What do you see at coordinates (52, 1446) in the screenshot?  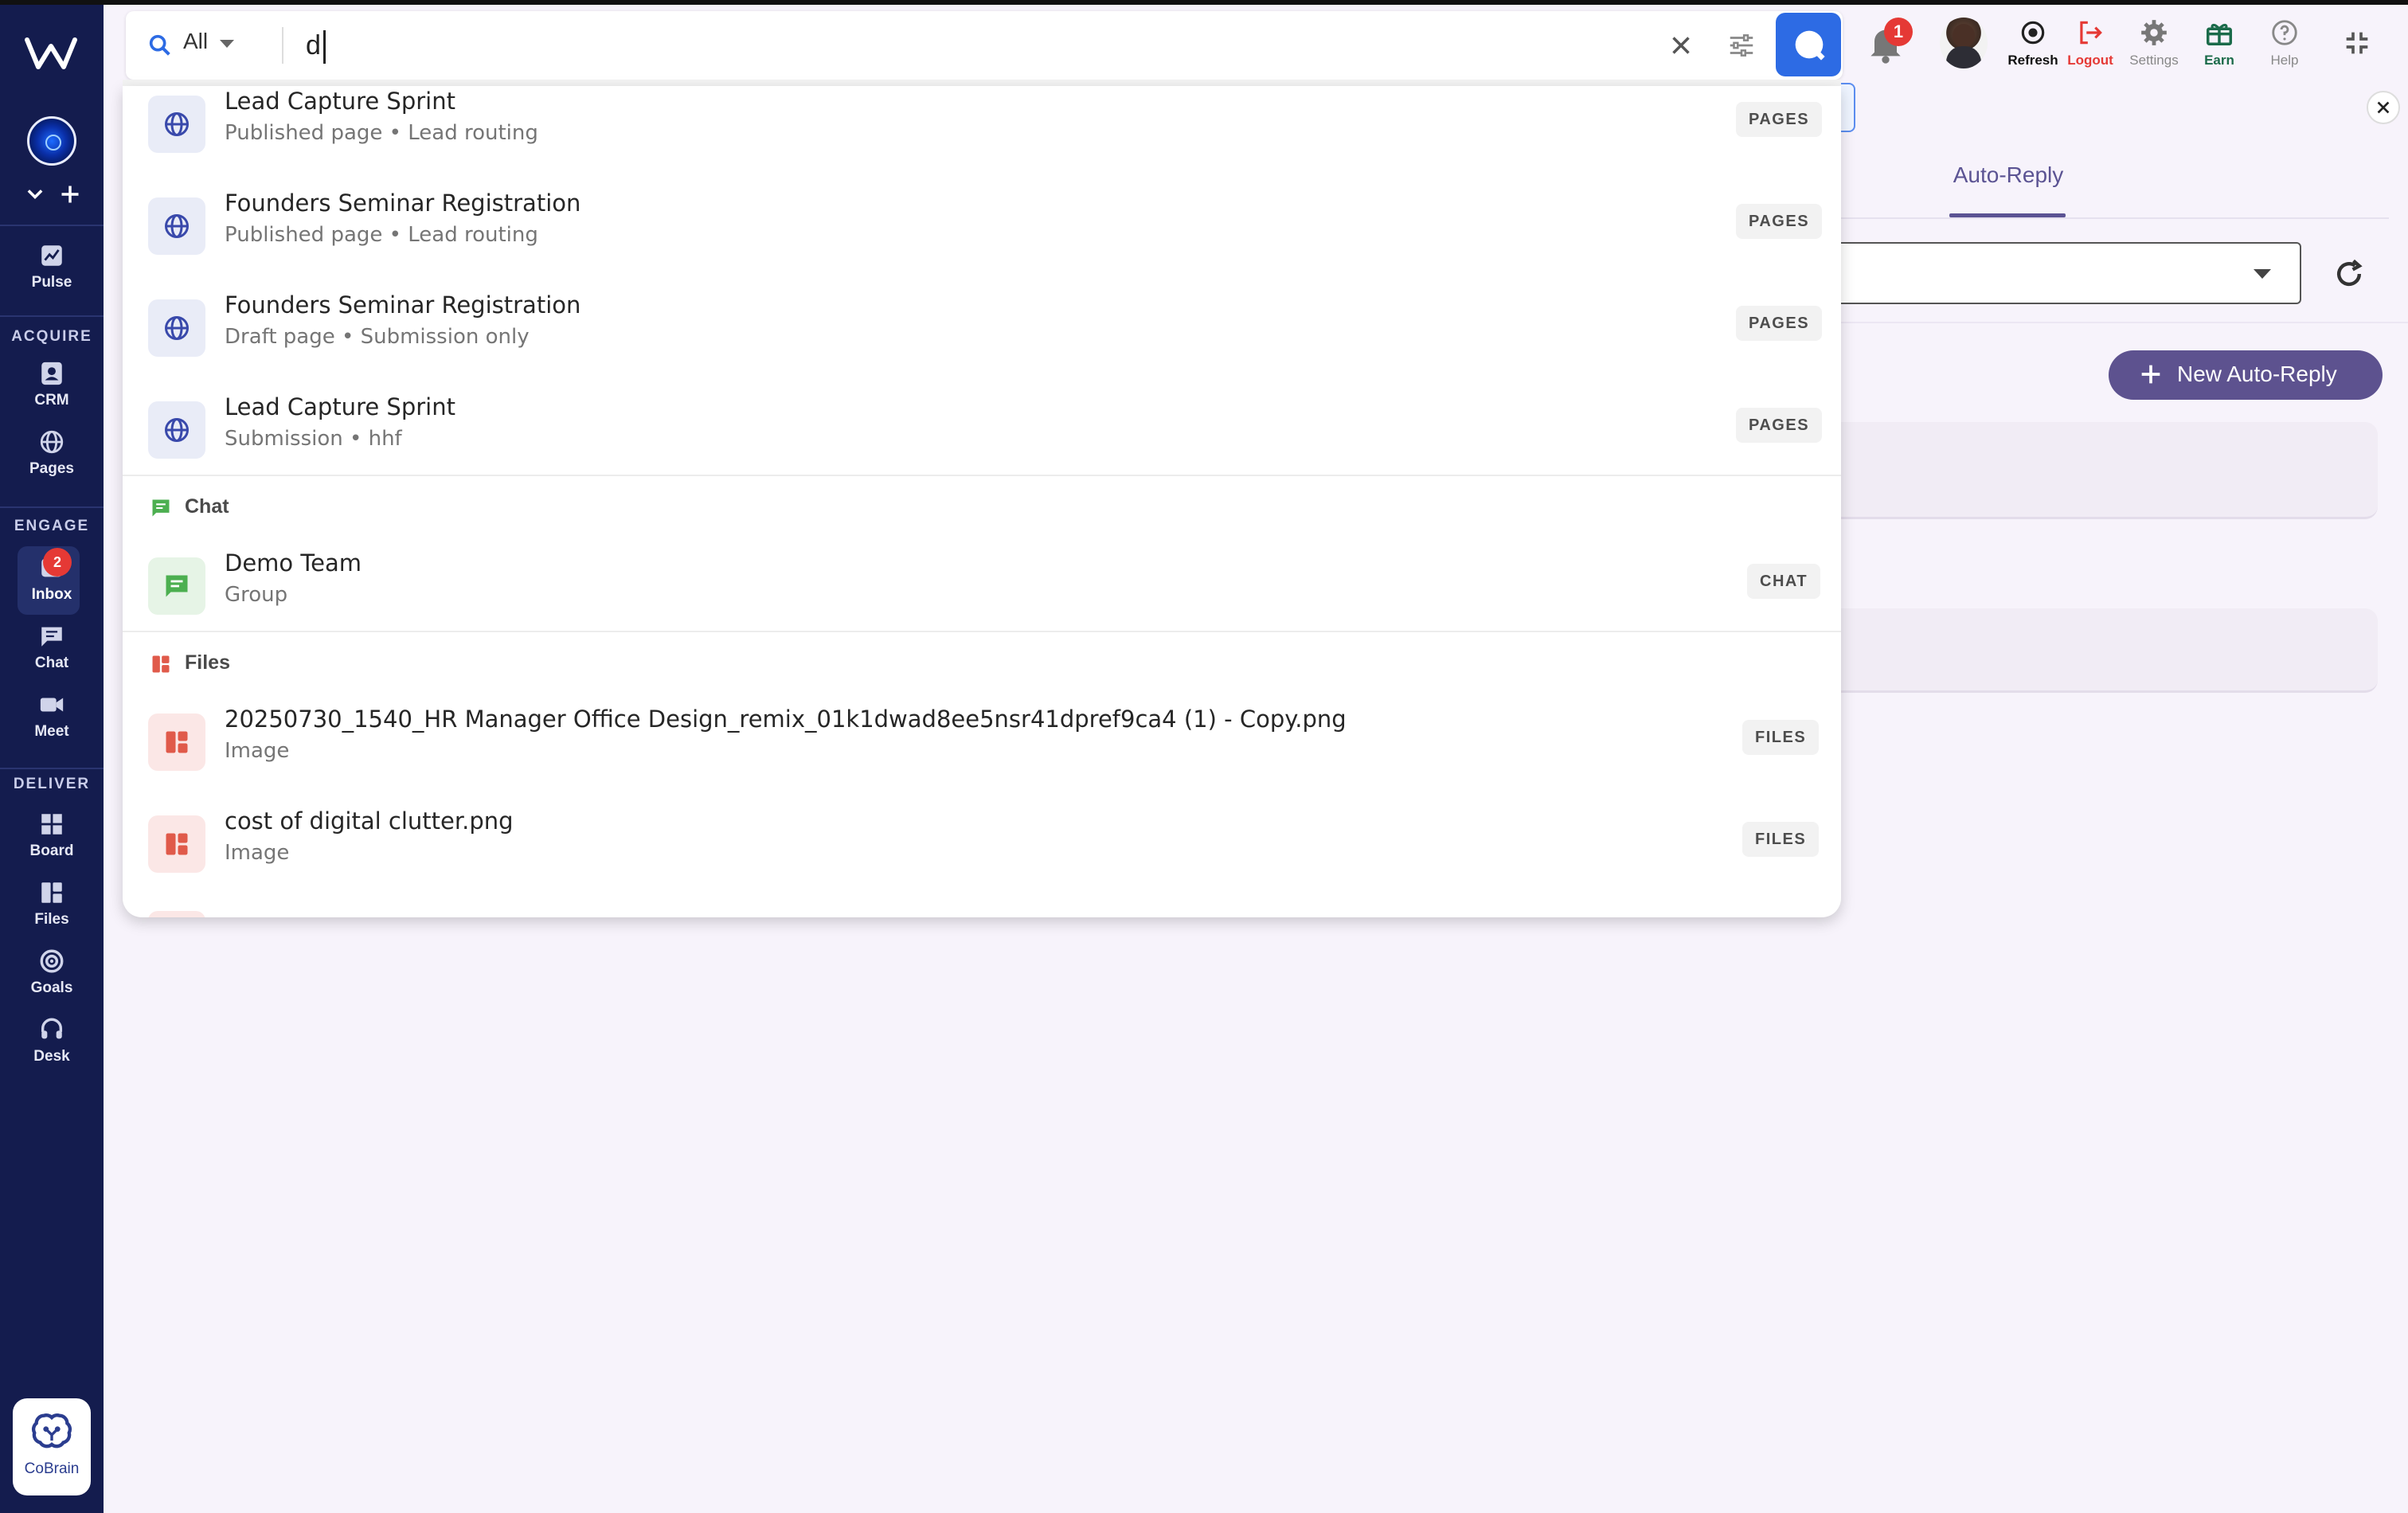 I see `cobrain-button: CoBrain` at bounding box center [52, 1446].